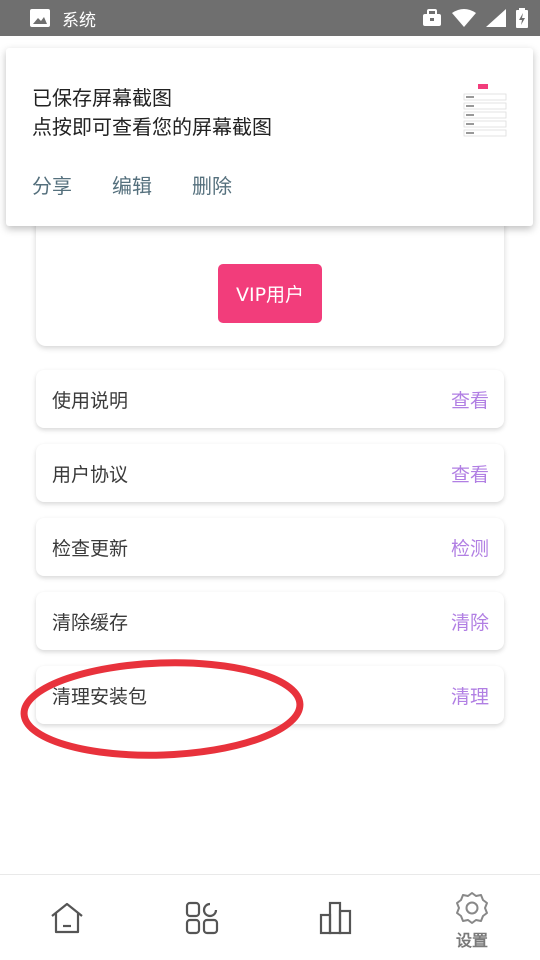 The width and height of the screenshot is (540, 960). What do you see at coordinates (470, 399) in the screenshot?
I see `view-usage-guide-link: 查看` at bounding box center [470, 399].